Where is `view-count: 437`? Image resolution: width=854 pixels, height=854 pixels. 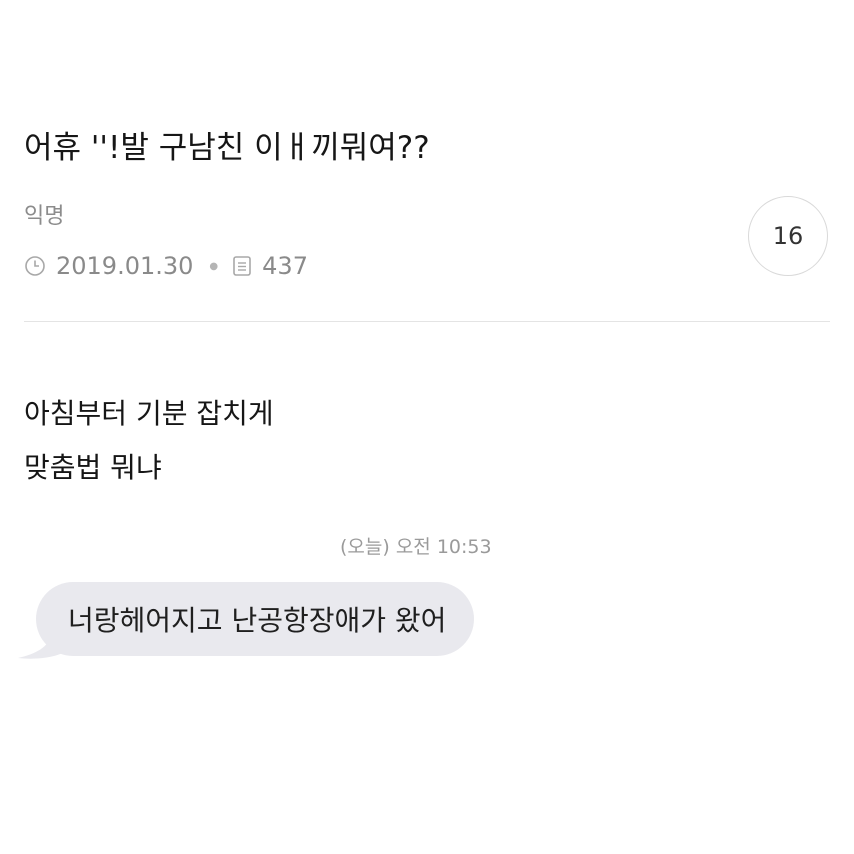
view-count: 437 is located at coordinates (285, 266).